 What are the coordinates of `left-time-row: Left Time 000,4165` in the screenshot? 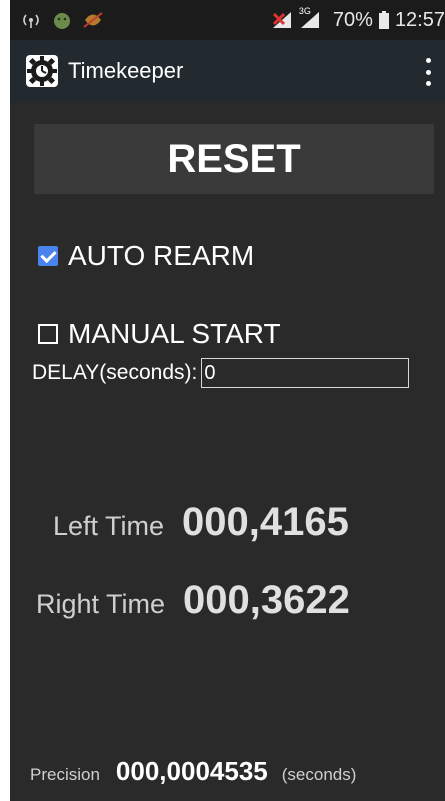 It's located at (201, 522).